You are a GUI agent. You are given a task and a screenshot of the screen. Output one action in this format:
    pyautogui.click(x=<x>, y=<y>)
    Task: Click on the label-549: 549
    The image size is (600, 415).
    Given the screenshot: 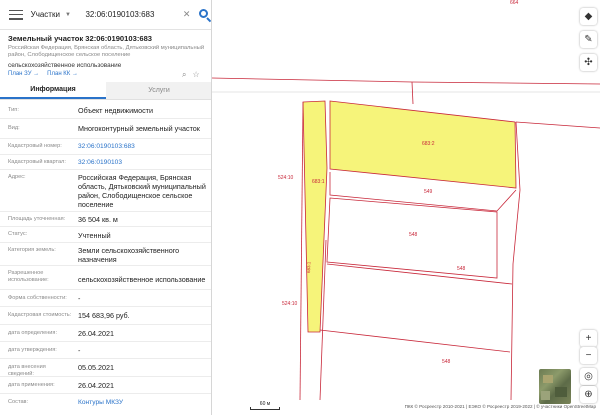 What is the action you would take?
    pyautogui.click(x=428, y=192)
    